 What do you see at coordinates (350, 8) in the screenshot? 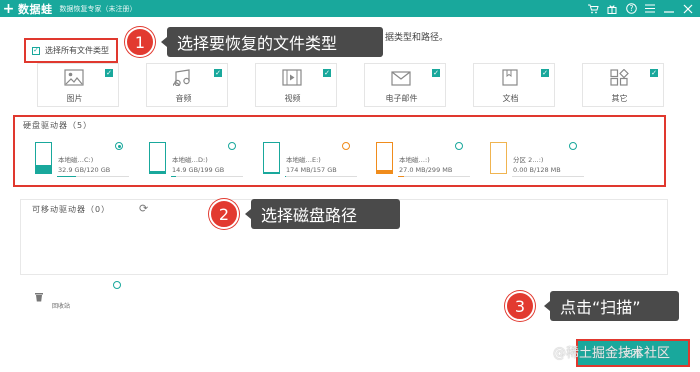
I see `title-bar: + 数据蛙 数据恢复专家（未注册） ?` at bounding box center [350, 8].